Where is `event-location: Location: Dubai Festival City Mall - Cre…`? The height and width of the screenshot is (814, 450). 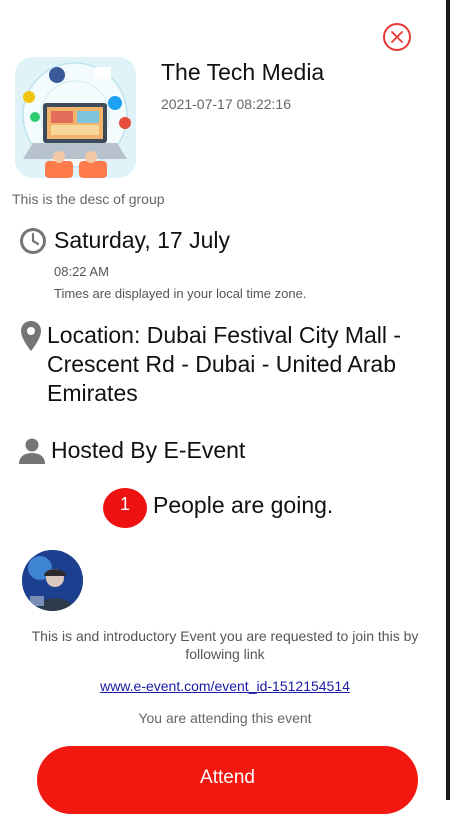 event-location: Location: Dubai Festival City Mall - Cre… is located at coordinates (224, 364).